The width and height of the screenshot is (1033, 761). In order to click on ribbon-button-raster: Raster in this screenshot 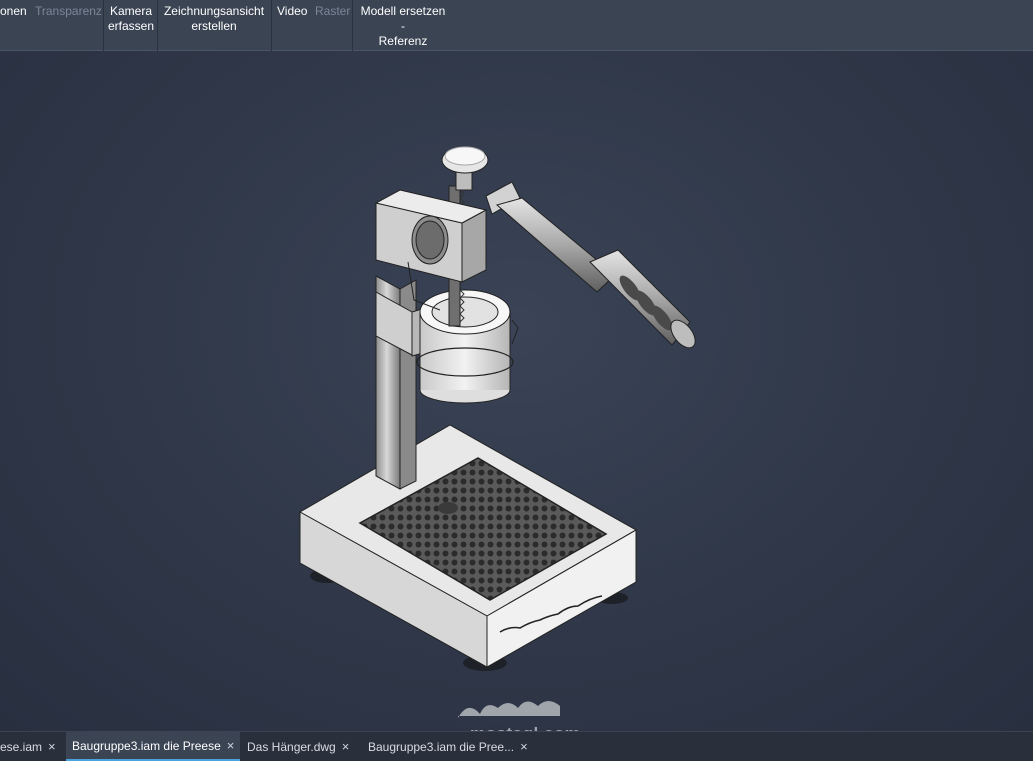, I will do `click(332, 11)`.